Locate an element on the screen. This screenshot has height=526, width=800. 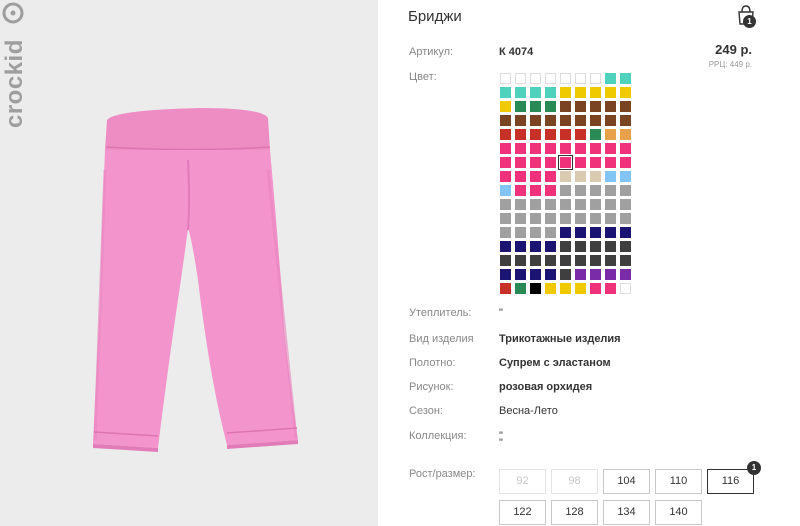
size-option-122: 122 is located at coordinates (522, 512).